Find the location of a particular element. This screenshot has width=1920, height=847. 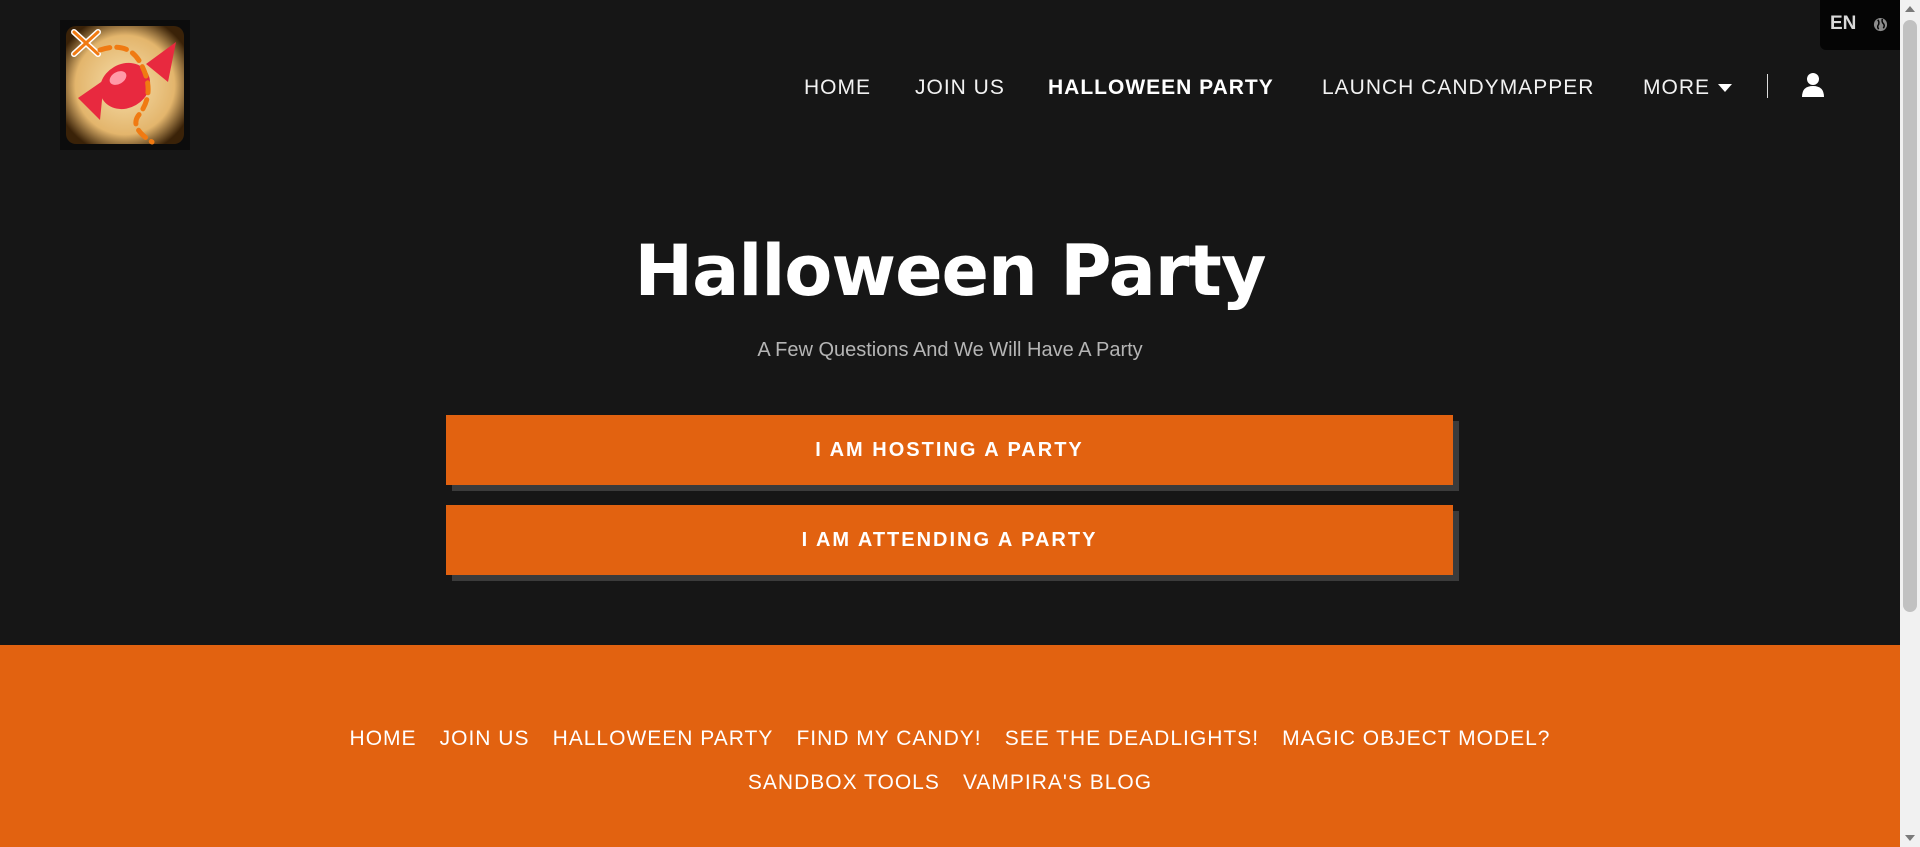

scrollbar-thumb is located at coordinates (1910, 316).